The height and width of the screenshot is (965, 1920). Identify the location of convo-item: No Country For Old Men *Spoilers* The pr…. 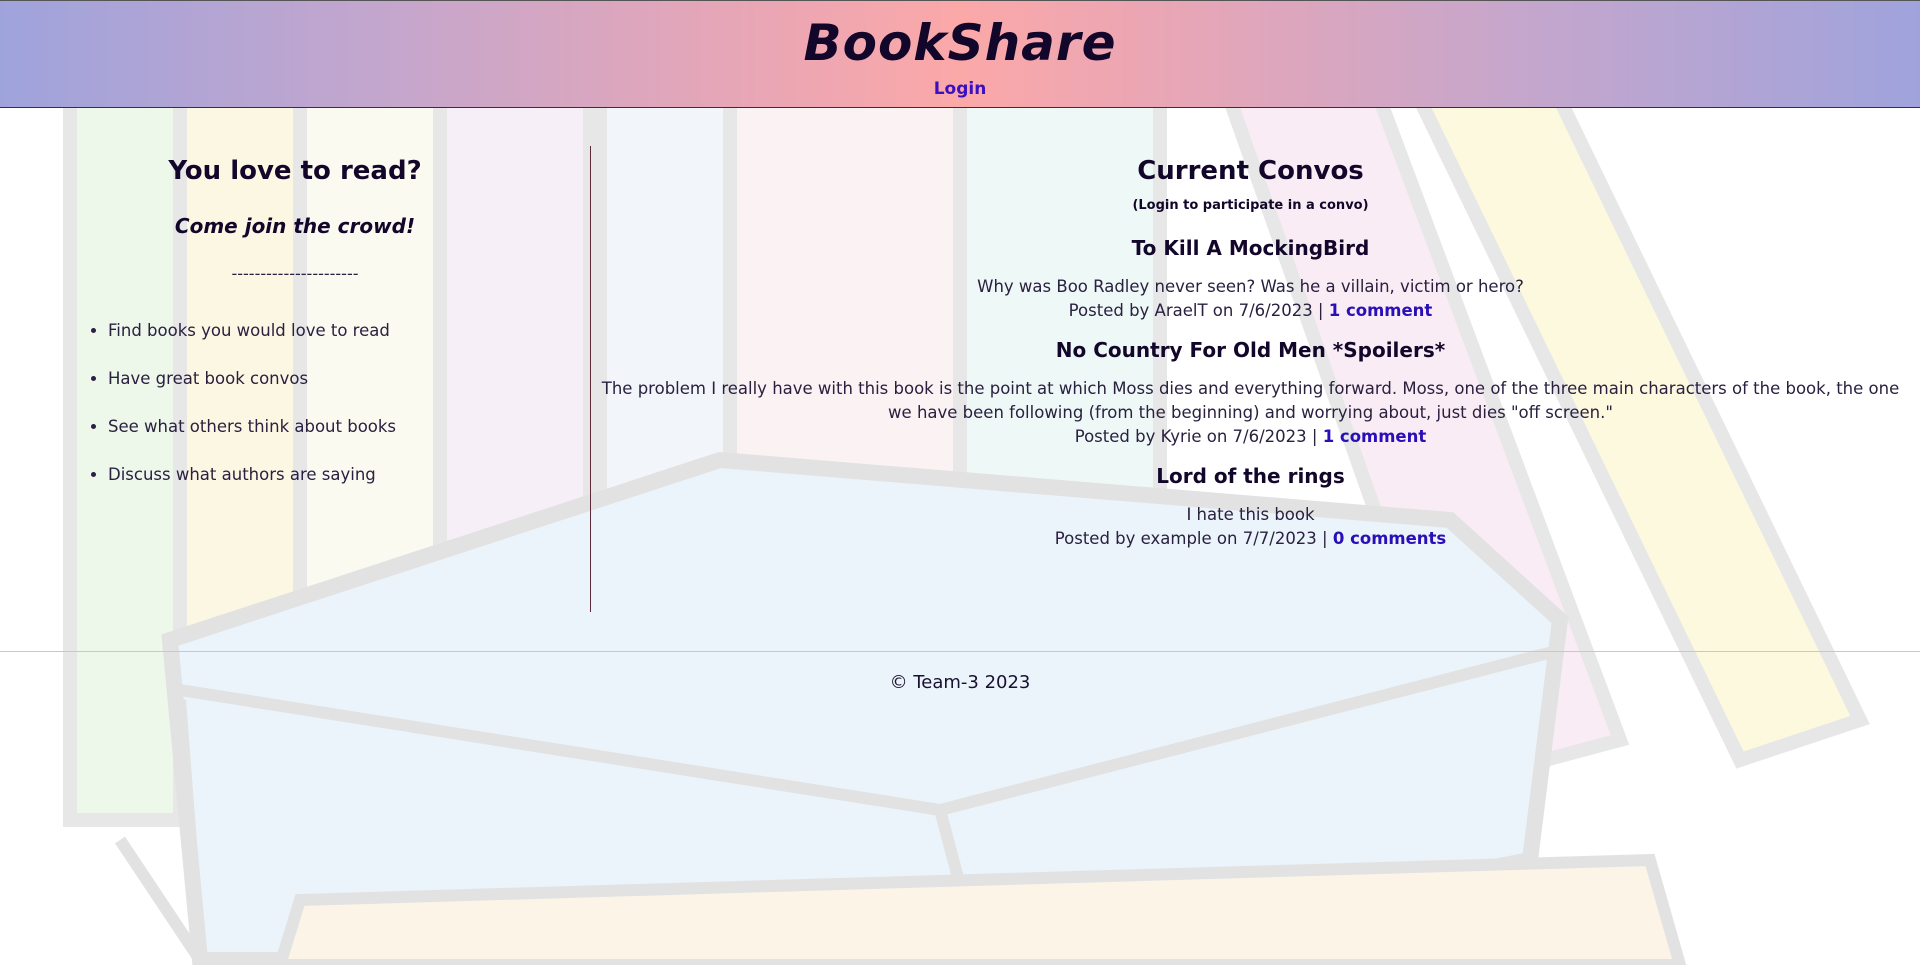
(1250, 393).